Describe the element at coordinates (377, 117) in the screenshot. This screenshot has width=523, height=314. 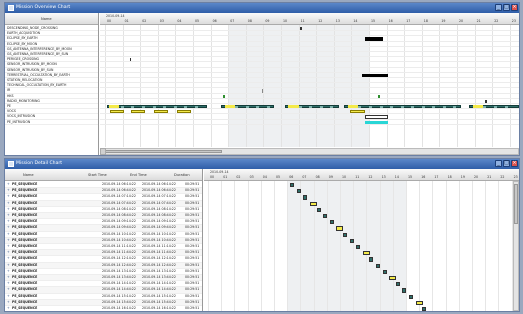
I see `vocs-intrusion-bar` at that location.